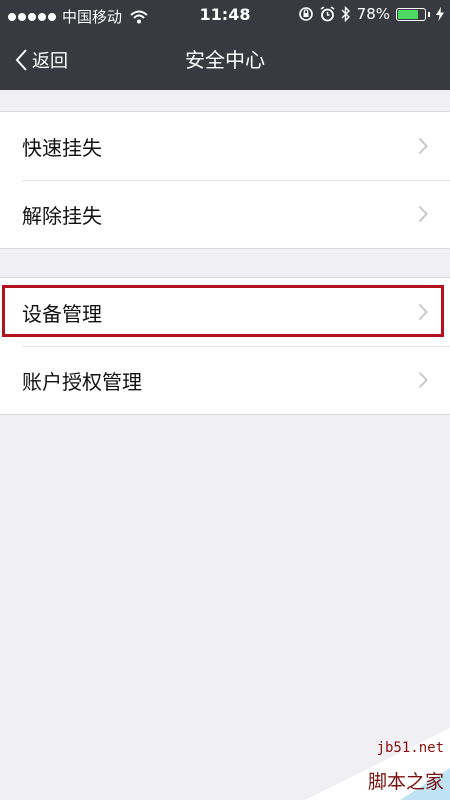  What do you see at coordinates (440, 14) in the screenshot?
I see `charging-icon` at bounding box center [440, 14].